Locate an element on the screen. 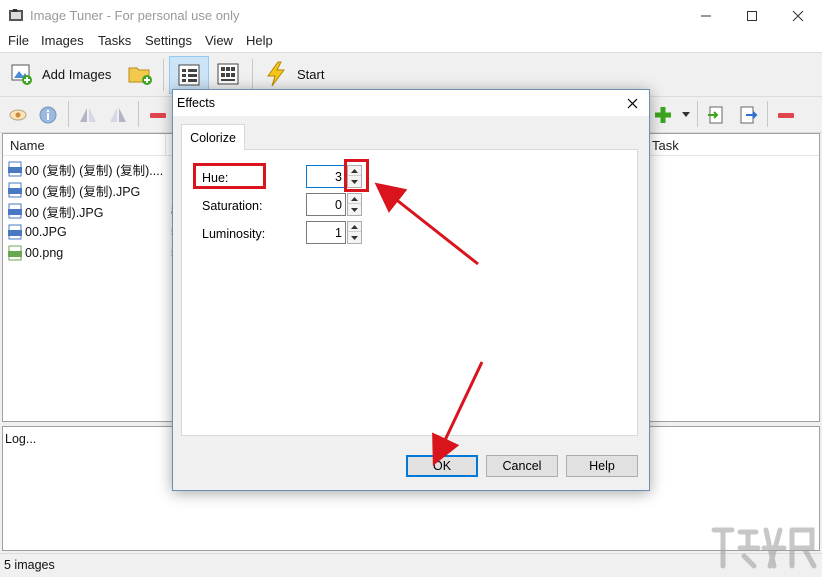 The width and height of the screenshot is (822, 577). file-name: 00 (复制) (复制).JPG is located at coordinates (83, 191).